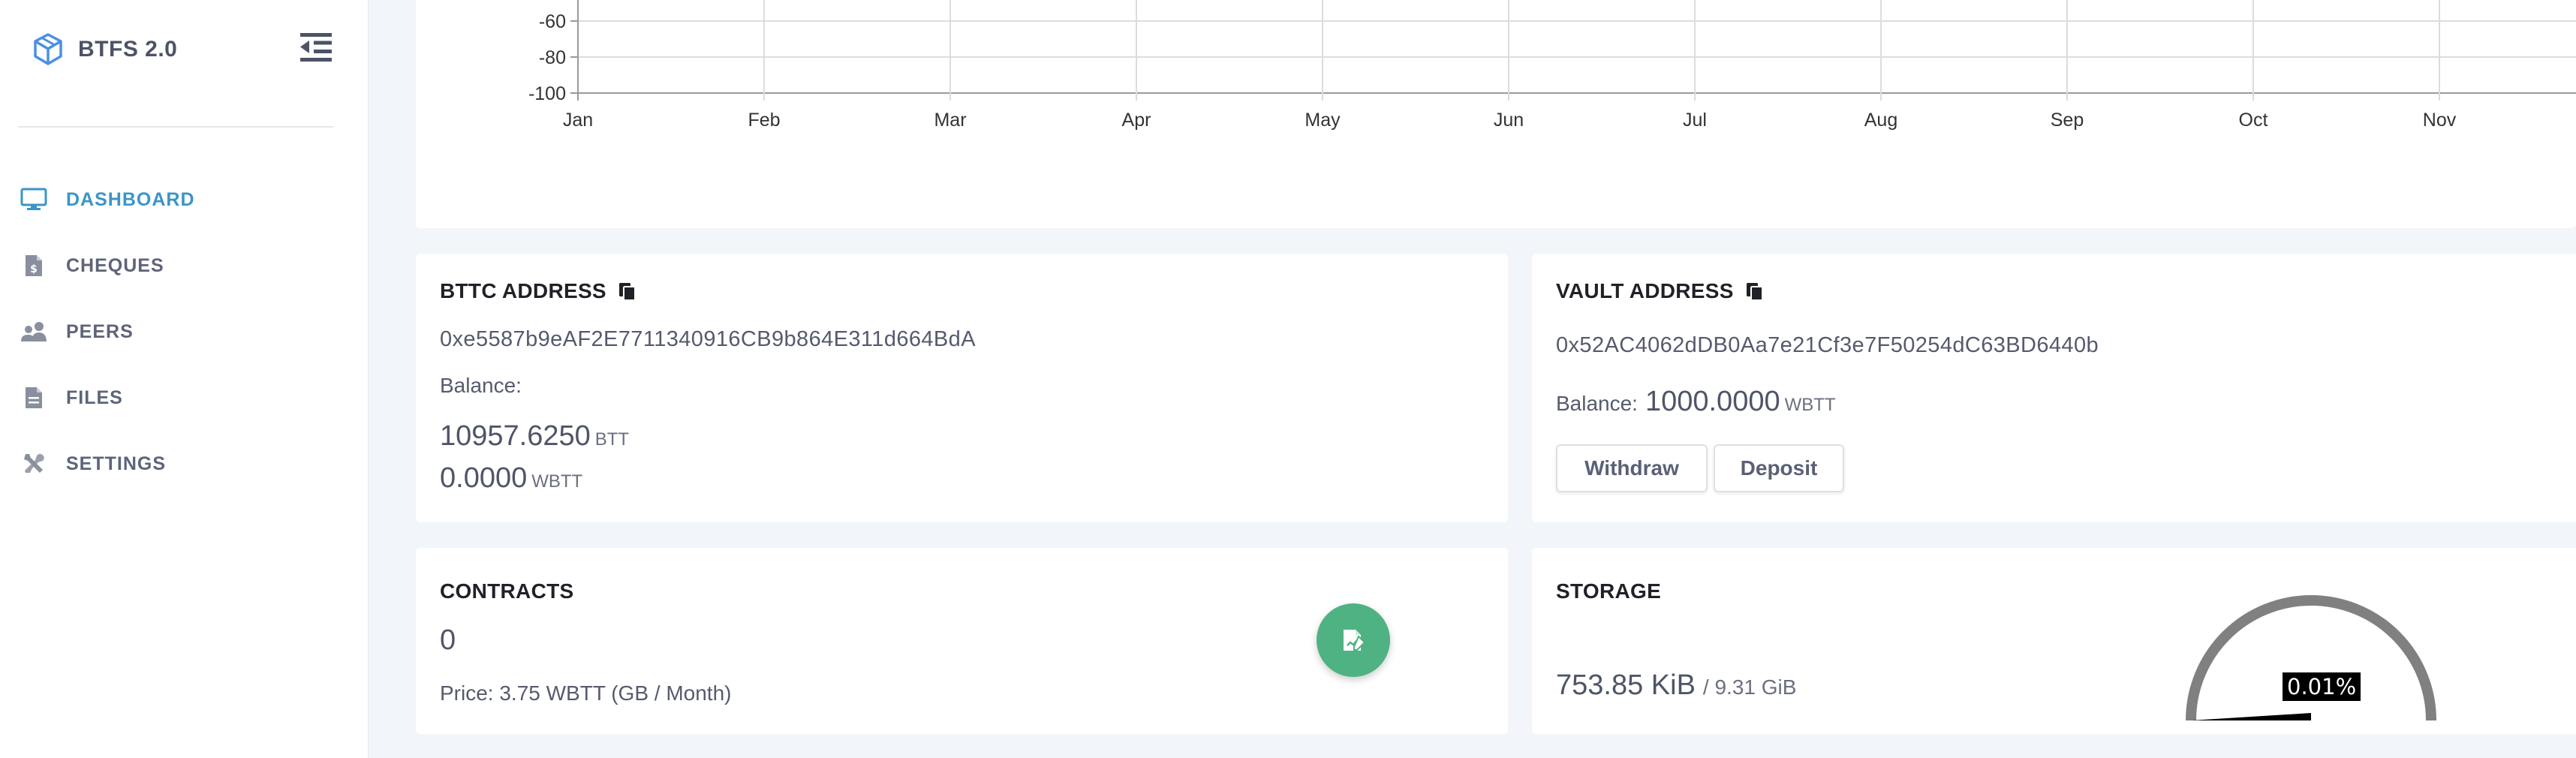  What do you see at coordinates (1323, 120) in the screenshot?
I see `chart-x-tick-label: May` at bounding box center [1323, 120].